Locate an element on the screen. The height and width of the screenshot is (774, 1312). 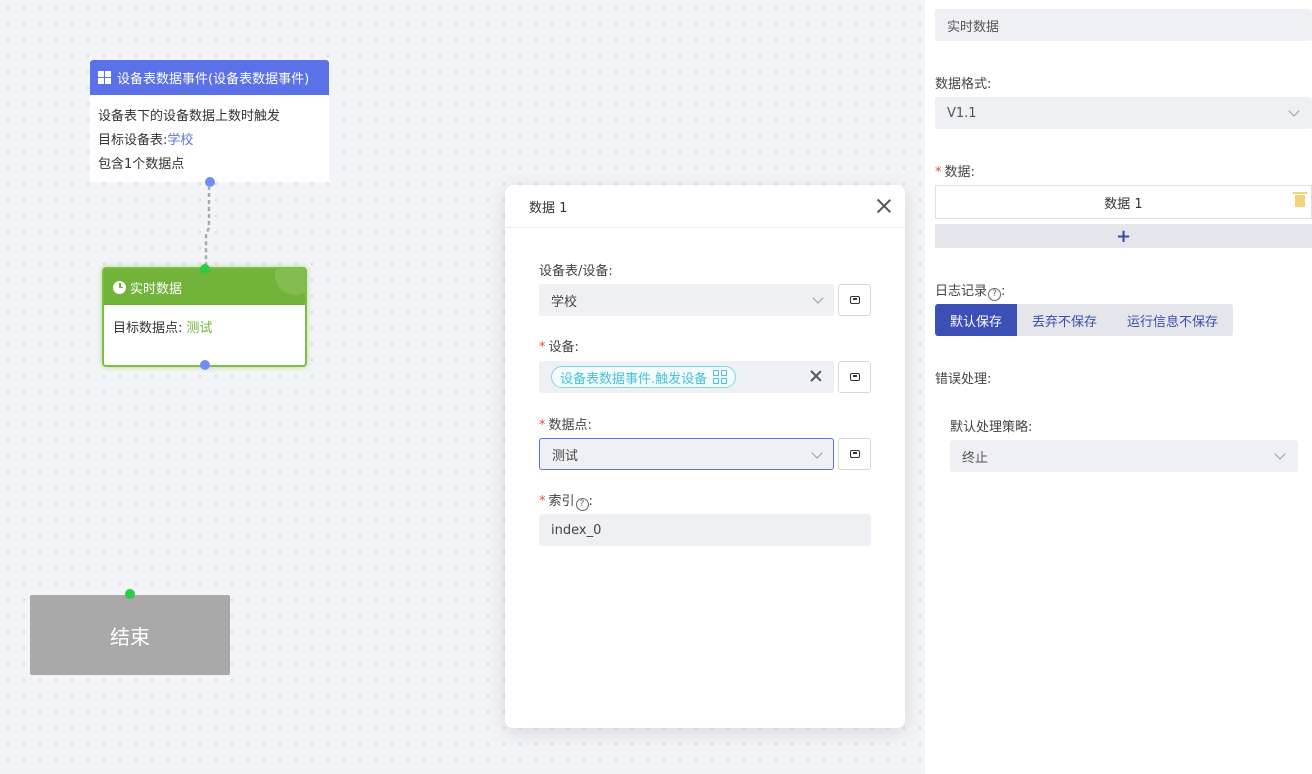
event-node-datapoint-count: 包含1个数据点 is located at coordinates (141, 164).